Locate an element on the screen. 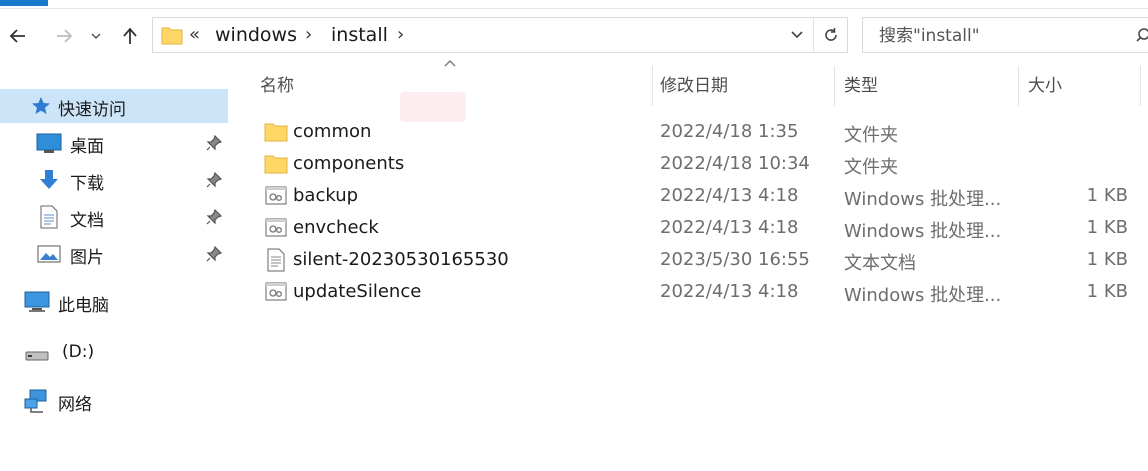 This screenshot has width=1148, height=471. file-row-components: components 2022/4/18 10:34 文件夹 is located at coordinates (695, 164).